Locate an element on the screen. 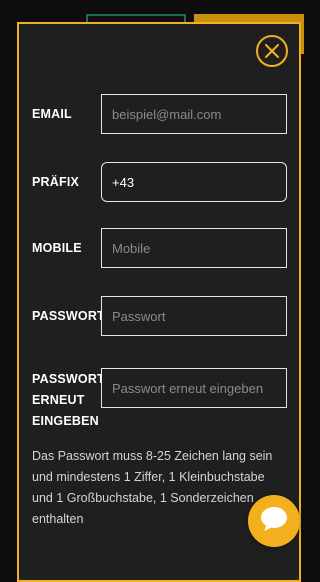 This screenshot has height=582, width=320. close-button is located at coordinates (272, 51).